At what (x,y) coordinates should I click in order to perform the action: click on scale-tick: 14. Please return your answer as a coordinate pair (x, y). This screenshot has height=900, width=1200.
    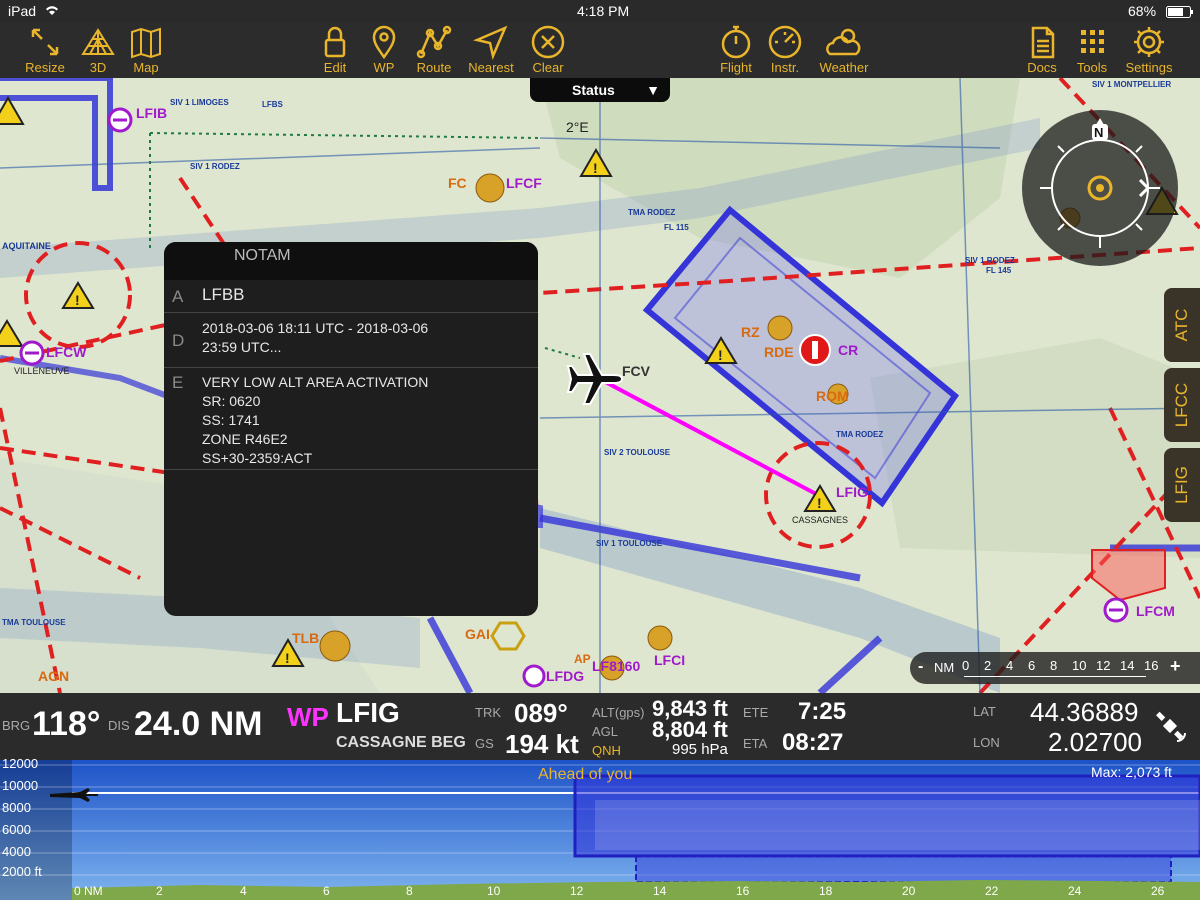
    Looking at the image, I should click on (1127, 665).